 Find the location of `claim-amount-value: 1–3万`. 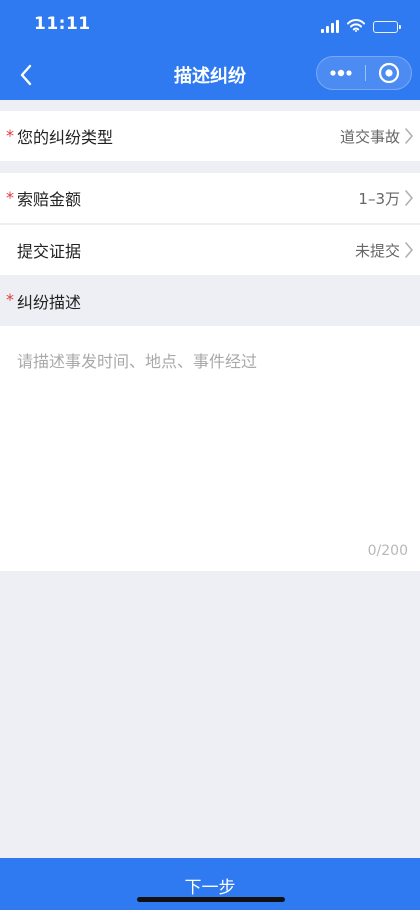

claim-amount-value: 1–3万 is located at coordinates (379, 198).